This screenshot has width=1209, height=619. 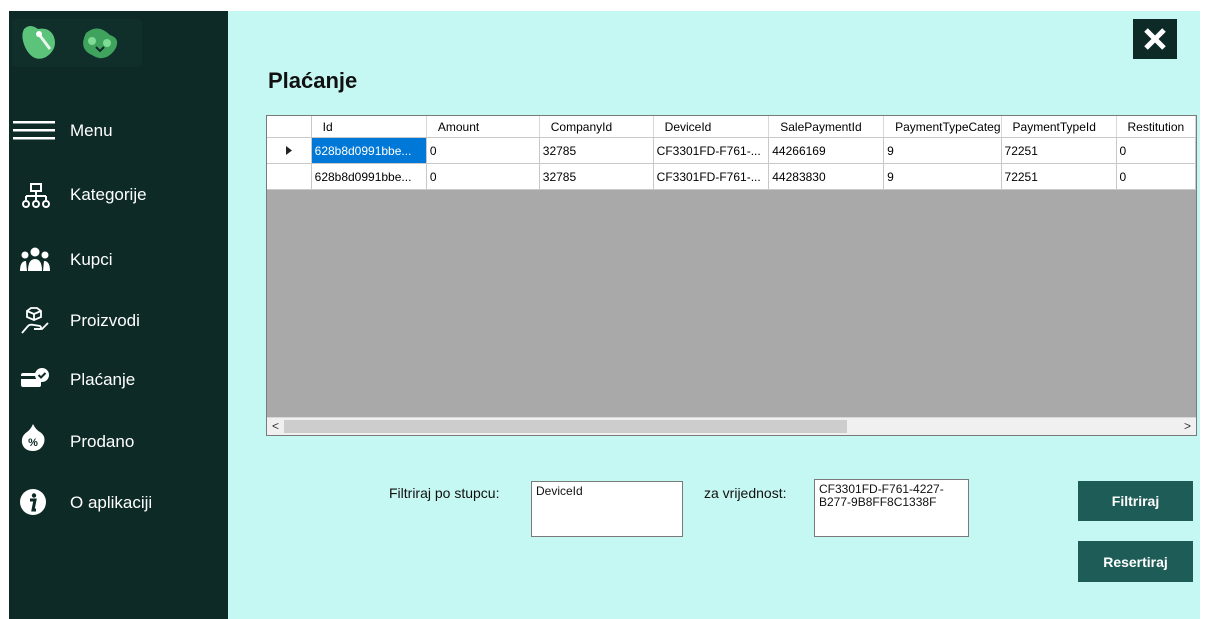 I want to click on scroll-right-icon: >, so click(x=1187, y=426).